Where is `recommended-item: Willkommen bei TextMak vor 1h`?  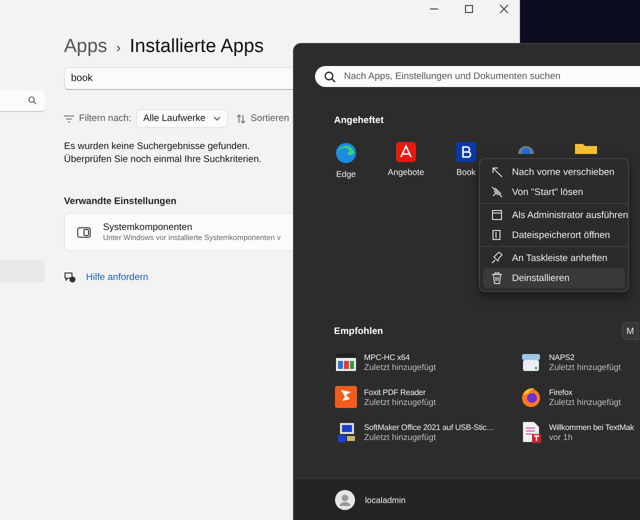 recommended-item: Willkommen bei TextMak vor 1h is located at coordinates (580, 432).